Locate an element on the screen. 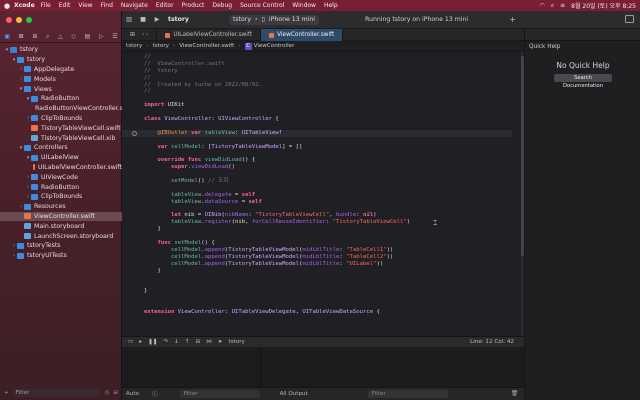 The width and height of the screenshot is (640, 400). file-tree-row: ▾ Views is located at coordinates (61, 89).